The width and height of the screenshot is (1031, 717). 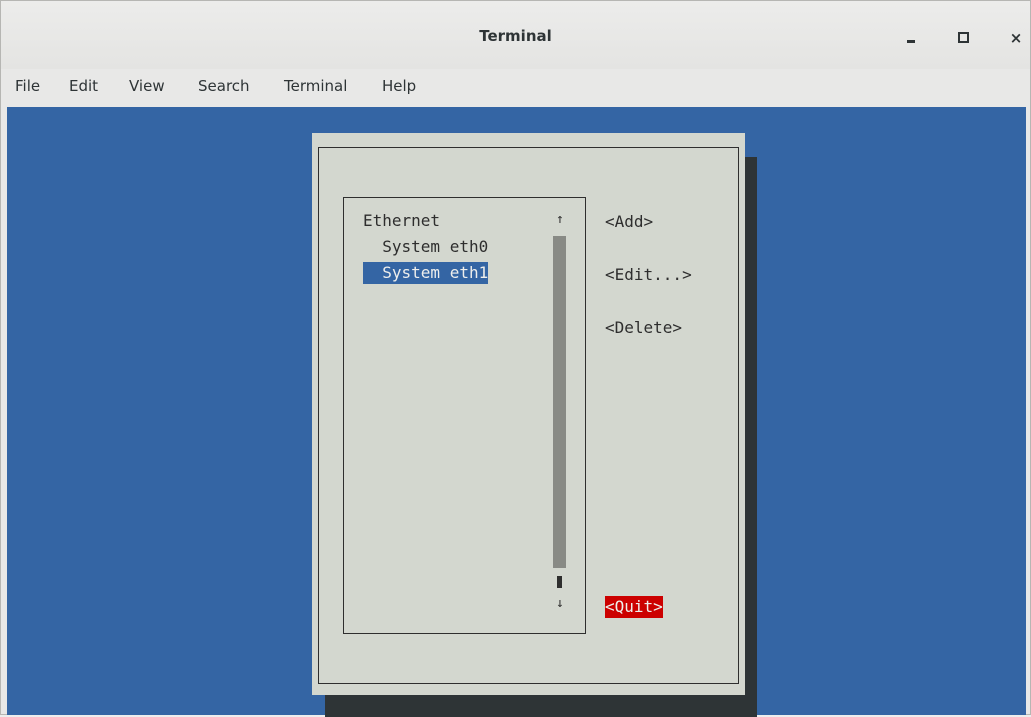 What do you see at coordinates (559, 402) in the screenshot?
I see `scrollbar-track` at bounding box center [559, 402].